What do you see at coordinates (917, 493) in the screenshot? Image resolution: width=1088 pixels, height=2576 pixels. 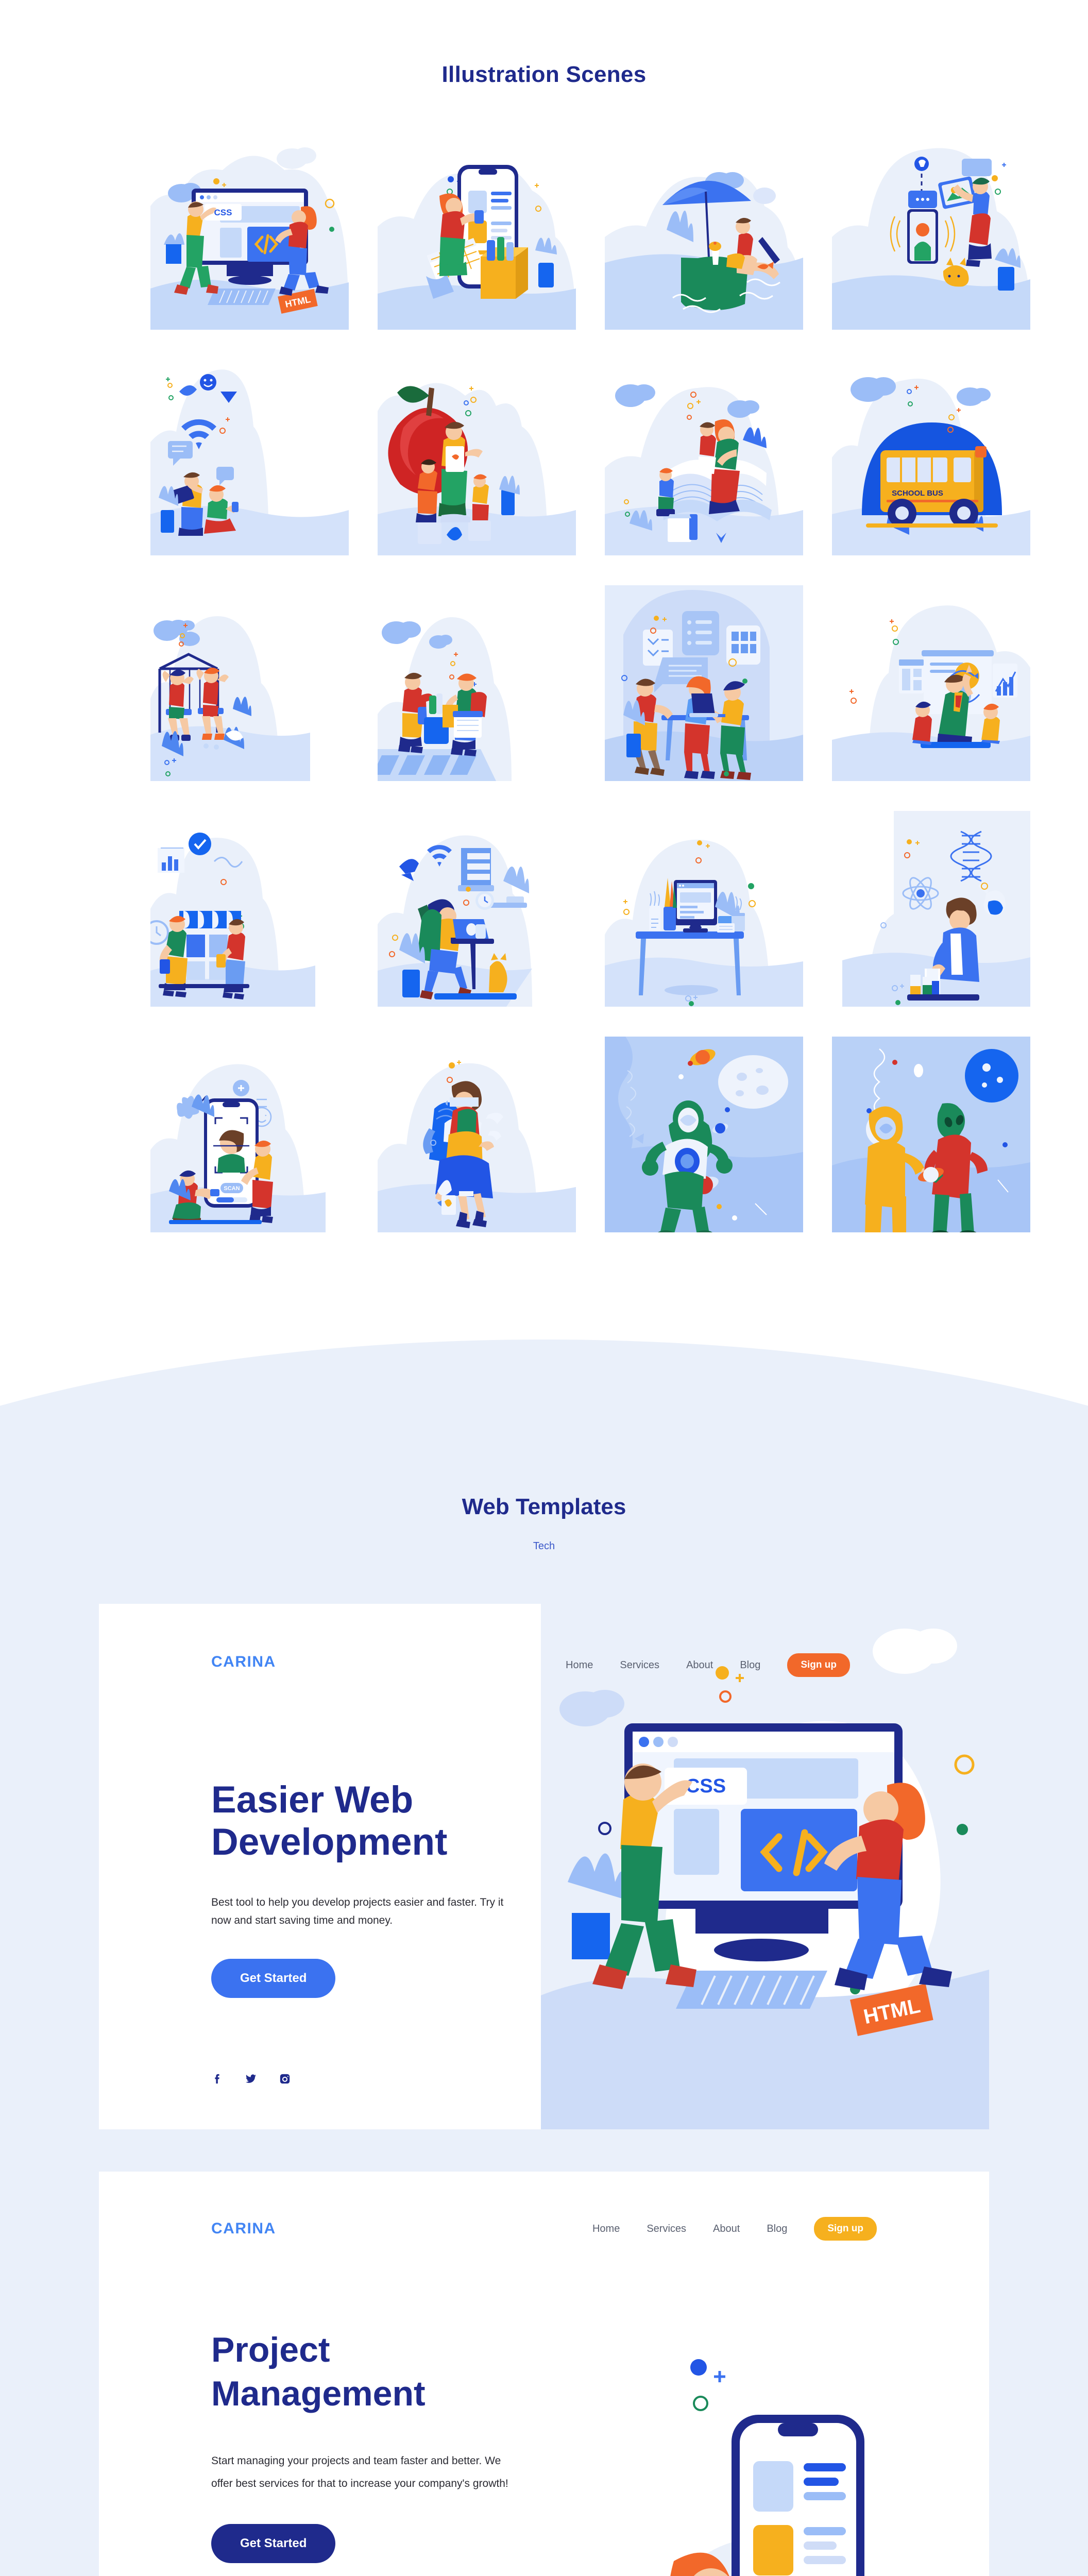 I see `svg-text: SCHOOL BUS` at bounding box center [917, 493].